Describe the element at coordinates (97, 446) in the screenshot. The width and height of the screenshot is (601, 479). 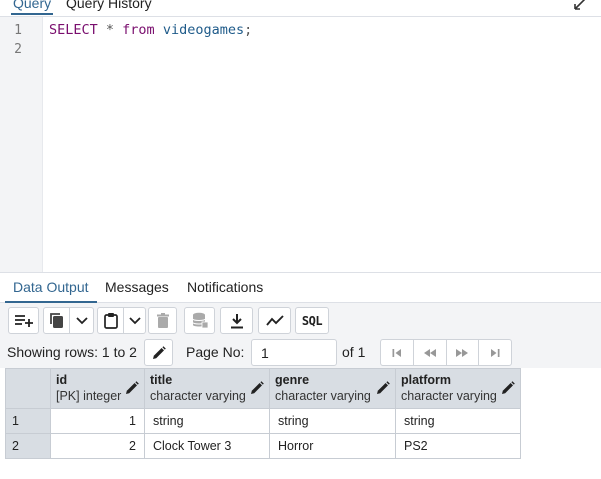
I see `cell-id: 2` at that location.